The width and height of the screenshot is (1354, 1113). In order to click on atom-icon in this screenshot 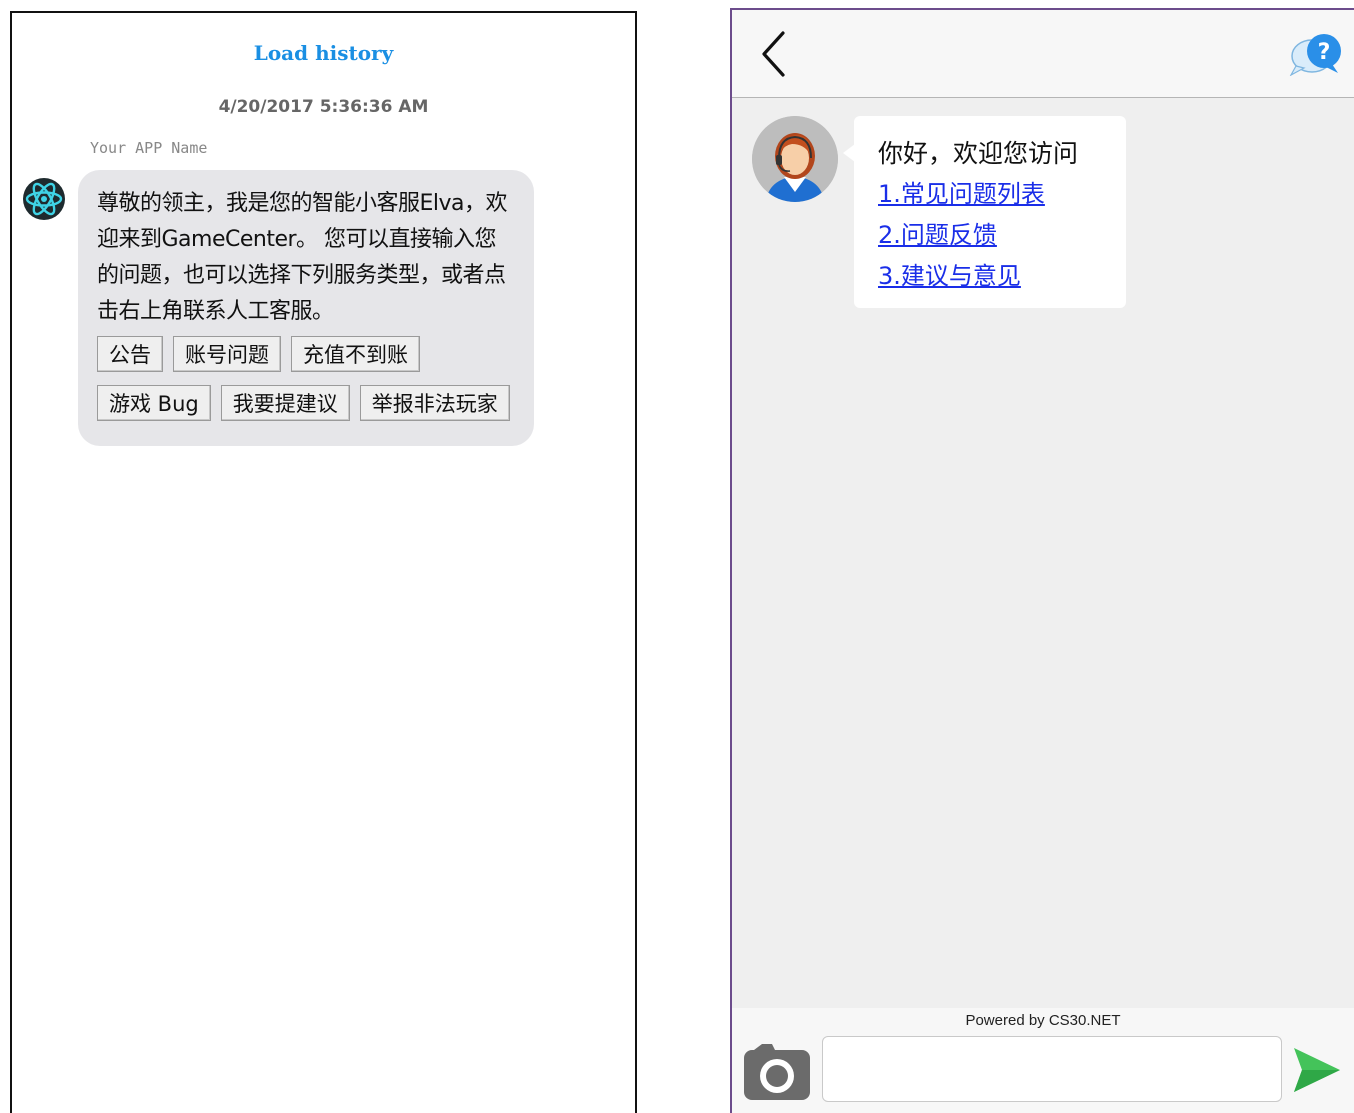, I will do `click(44, 199)`.